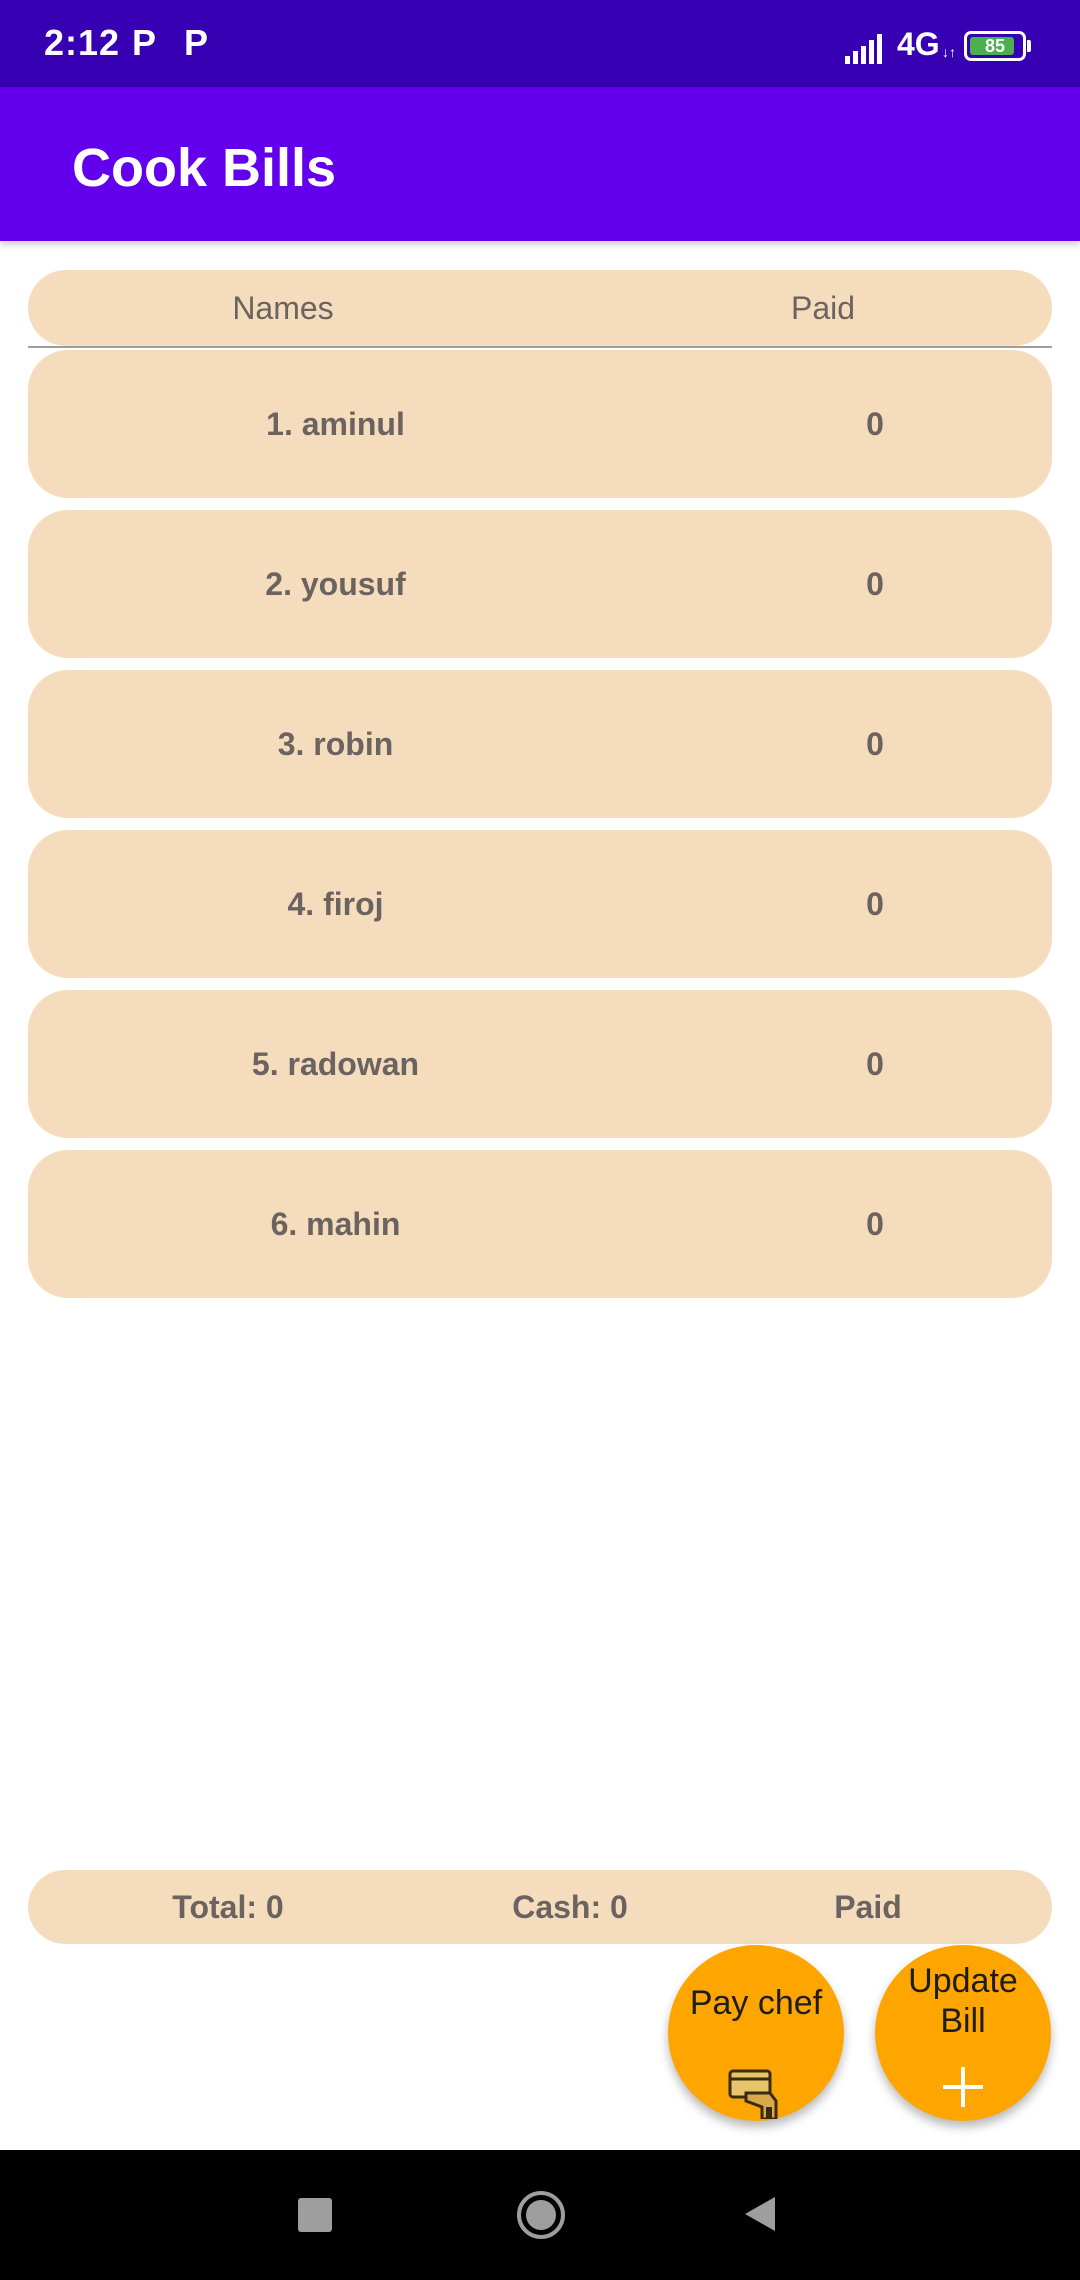  Describe the element at coordinates (335, 584) in the screenshot. I see `member-name: 2. yousuf` at that location.